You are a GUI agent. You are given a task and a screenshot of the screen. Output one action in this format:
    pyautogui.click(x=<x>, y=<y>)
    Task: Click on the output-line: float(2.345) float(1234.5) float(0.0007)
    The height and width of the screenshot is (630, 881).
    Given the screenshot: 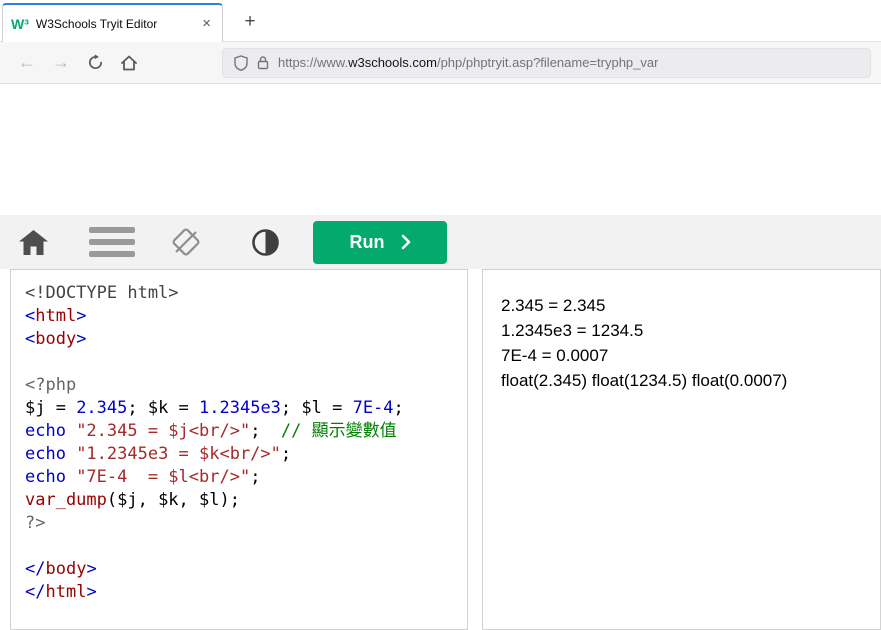 What is the action you would take?
    pyautogui.click(x=644, y=380)
    